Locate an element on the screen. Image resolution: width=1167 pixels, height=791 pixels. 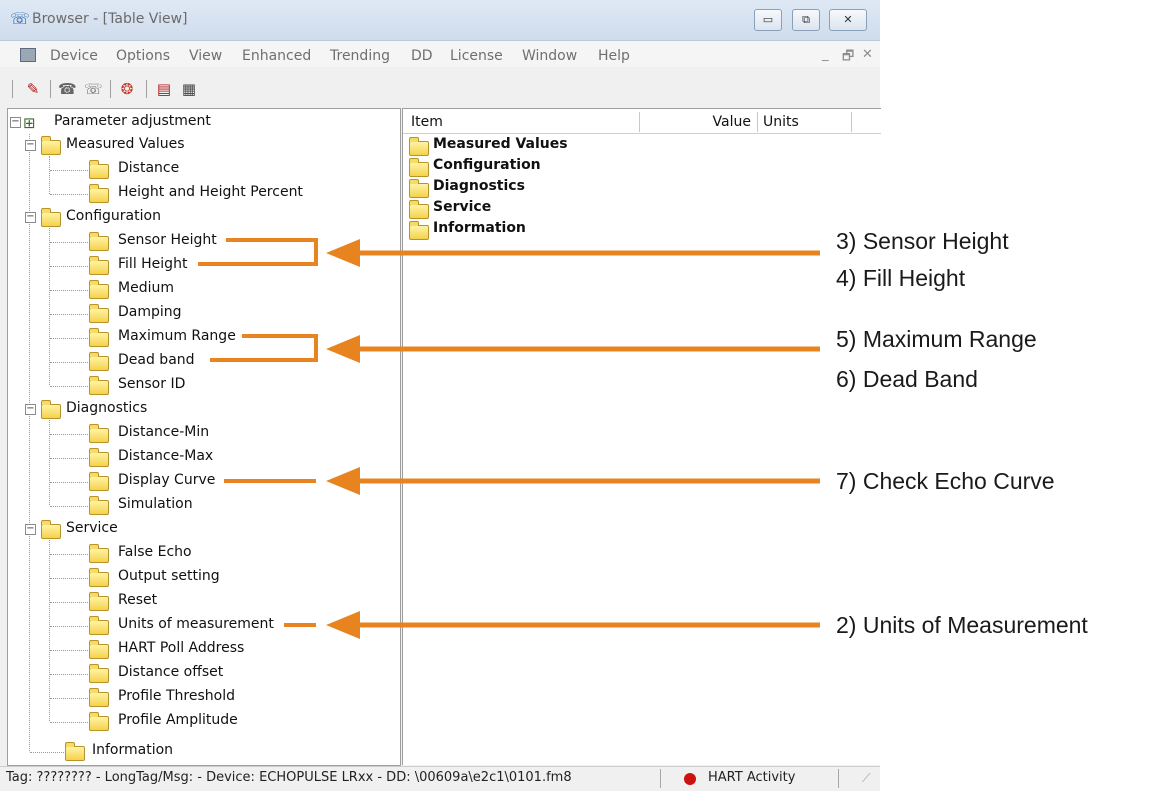
annotation-maximum-range: 5) Maximum Range is located at coordinates (936, 339).